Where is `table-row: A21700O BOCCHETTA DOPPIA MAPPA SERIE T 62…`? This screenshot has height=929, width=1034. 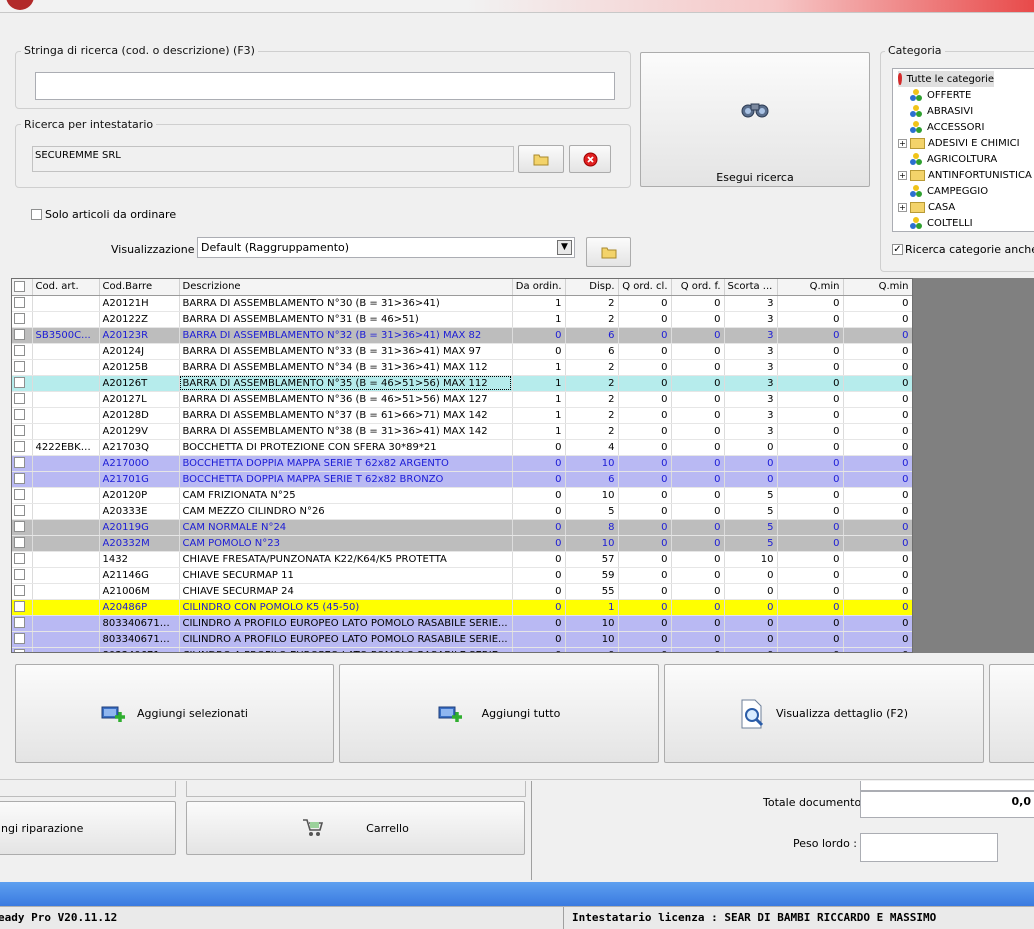
table-row: A21700O BOCCHETTA DOPPIA MAPPA SERIE T 62… is located at coordinates (462, 463).